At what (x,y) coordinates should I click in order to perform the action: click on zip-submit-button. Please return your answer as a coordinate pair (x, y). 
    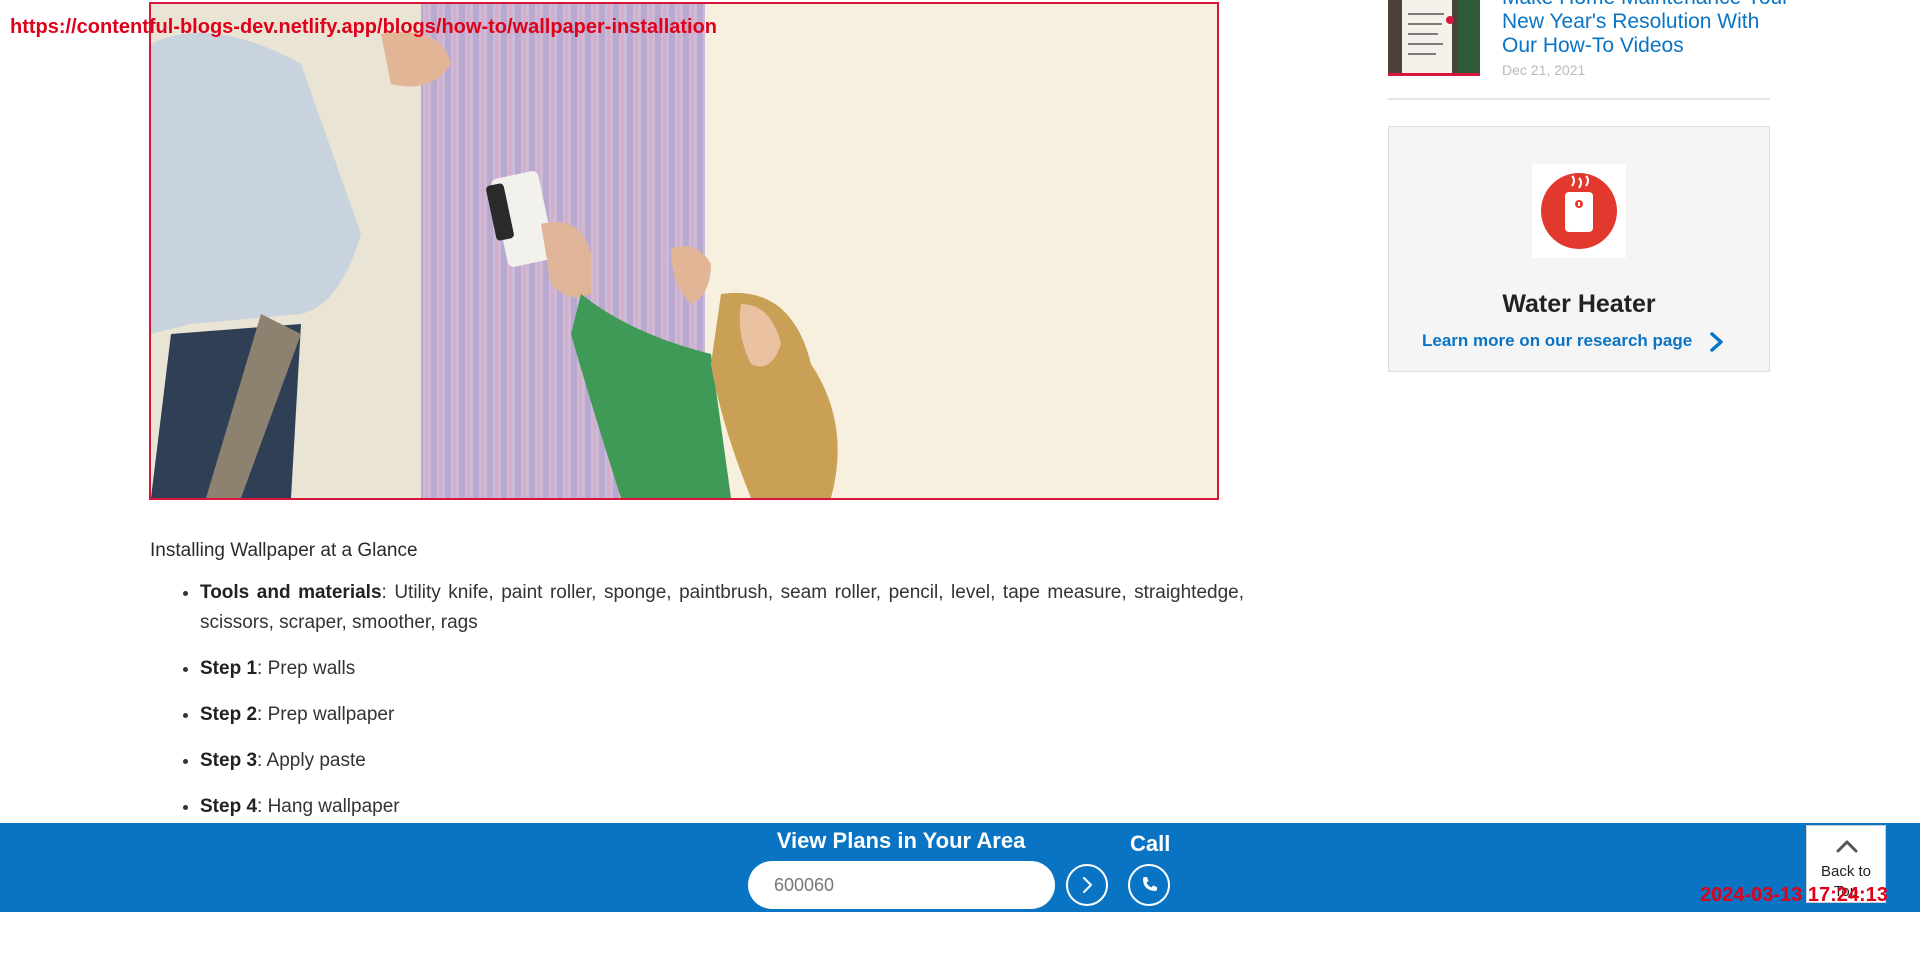
    Looking at the image, I should click on (1087, 885).